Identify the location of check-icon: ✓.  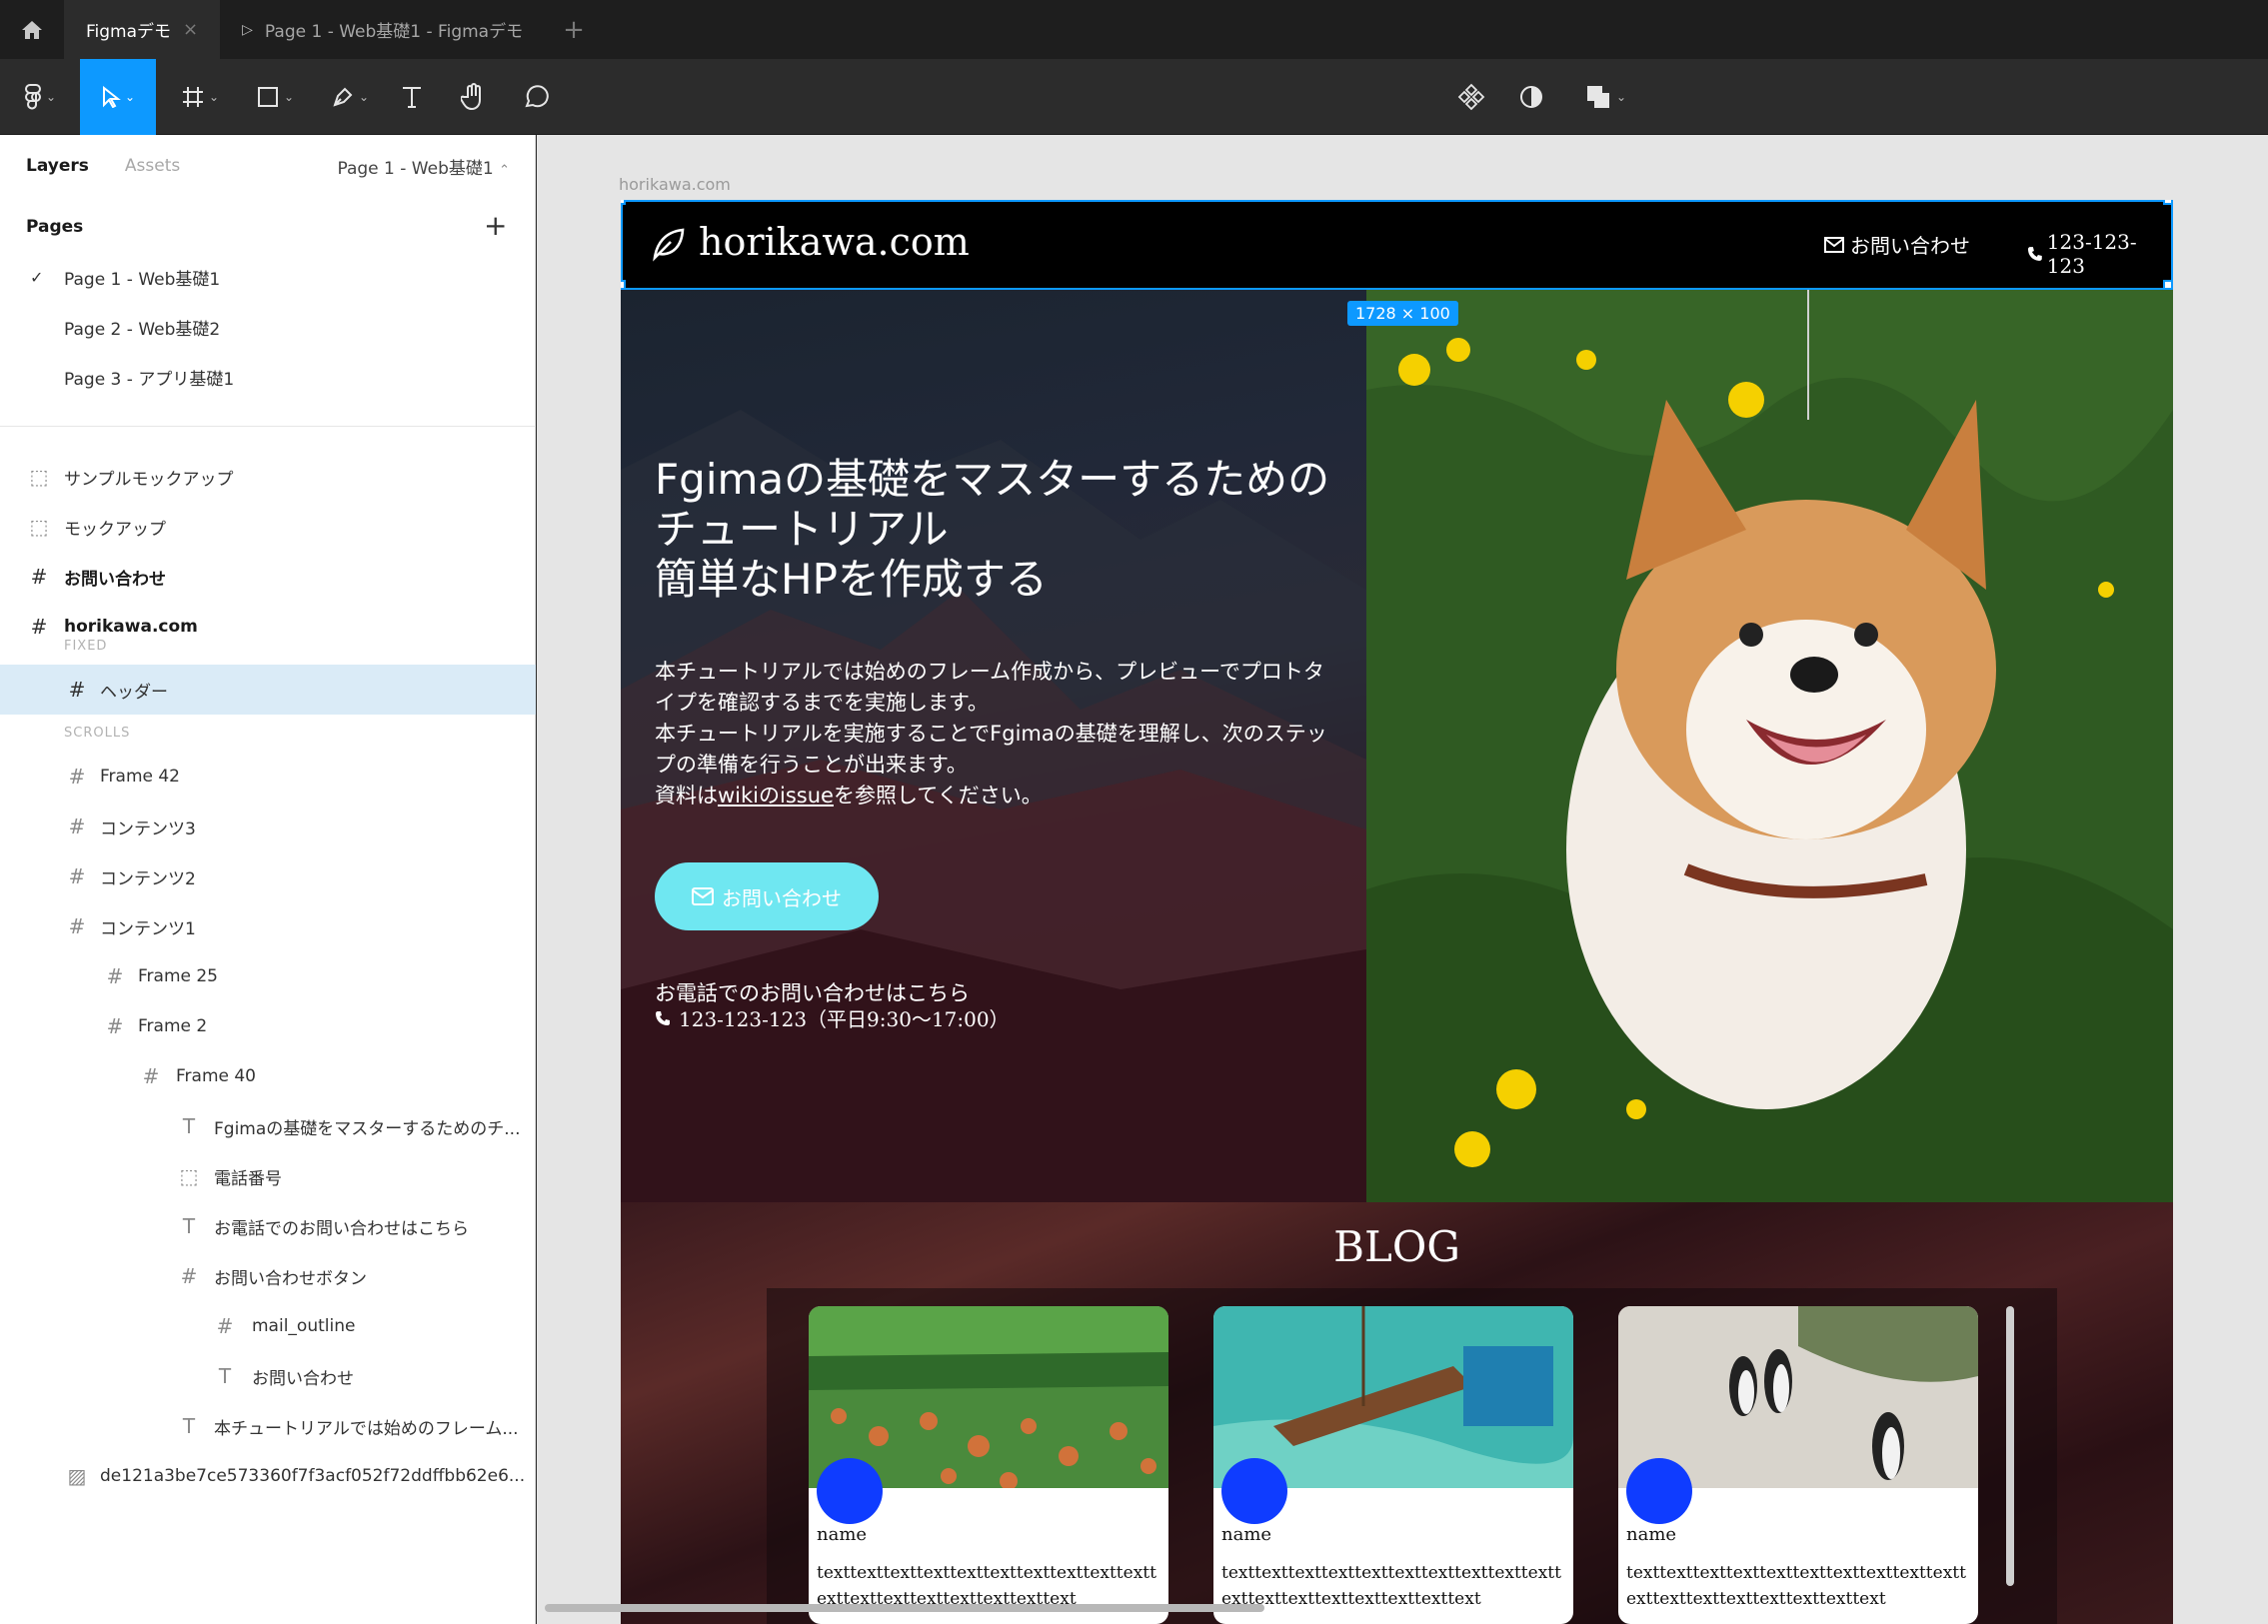
(37, 277).